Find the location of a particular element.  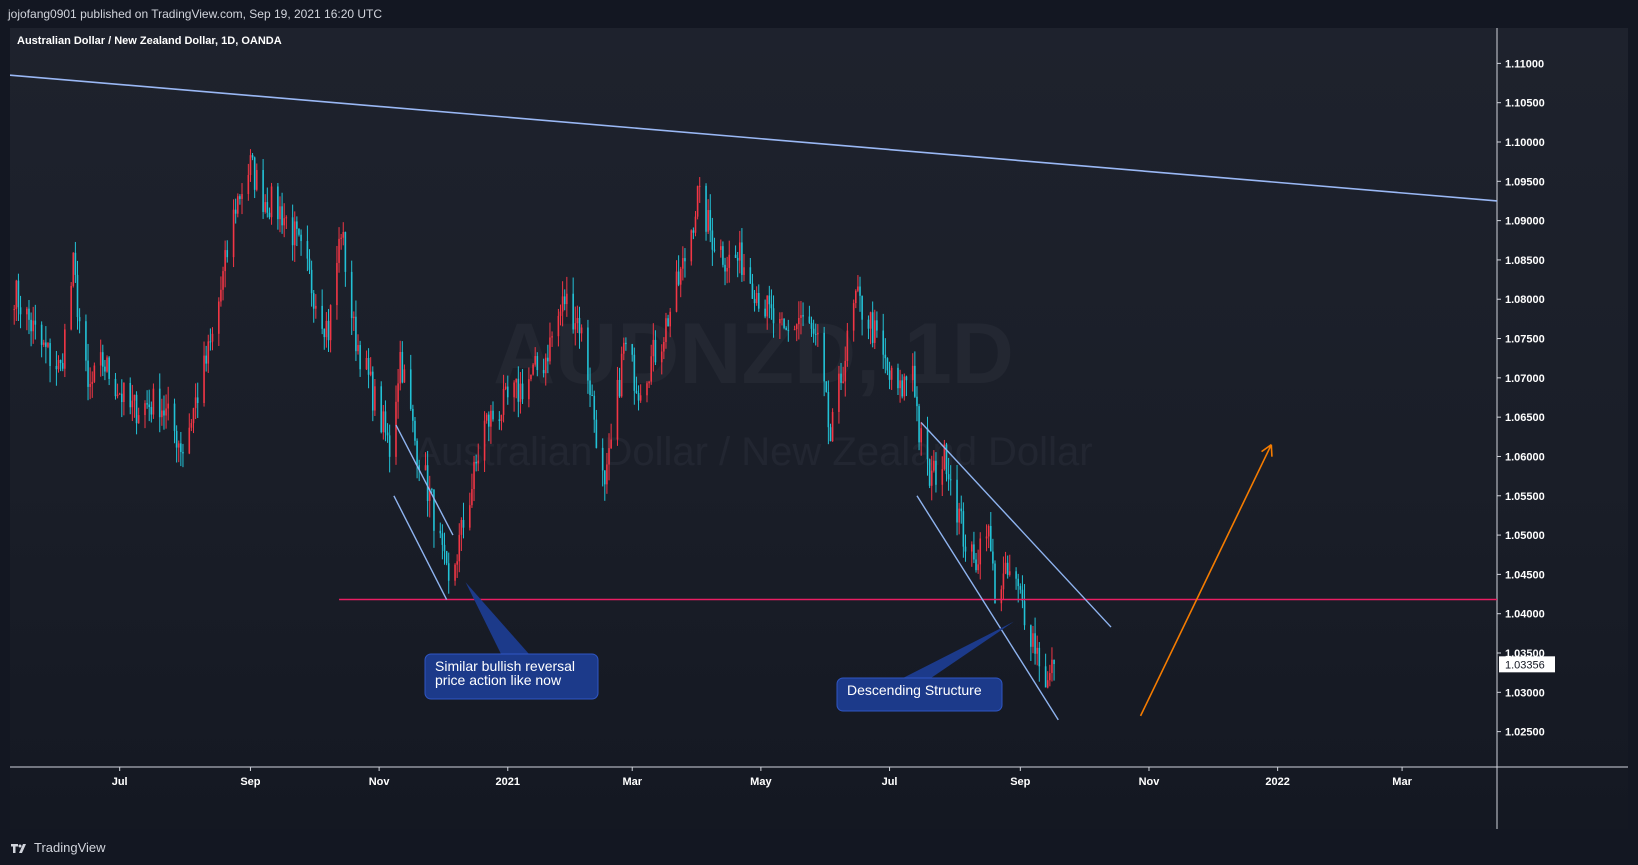

time-tick-label: 2022 is located at coordinates (1277, 782).